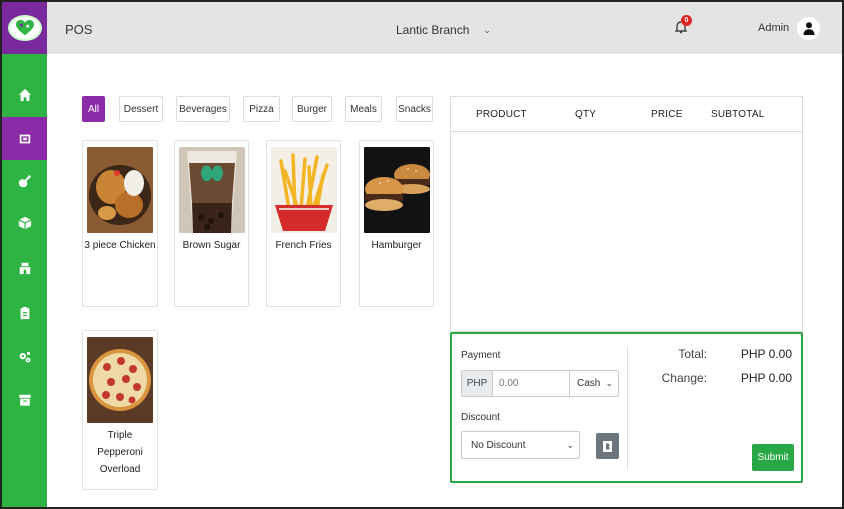  What do you see at coordinates (766, 354) in the screenshot?
I see `total-value: PHP 0.00` at bounding box center [766, 354].